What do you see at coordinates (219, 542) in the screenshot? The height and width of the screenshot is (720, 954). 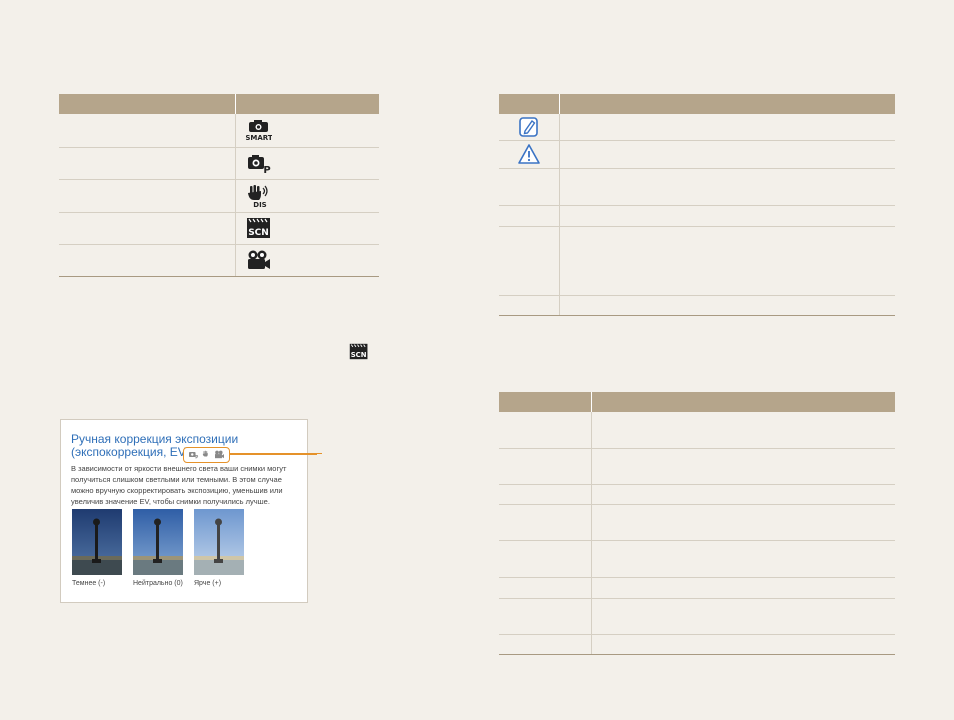 I see `photo-brighter` at bounding box center [219, 542].